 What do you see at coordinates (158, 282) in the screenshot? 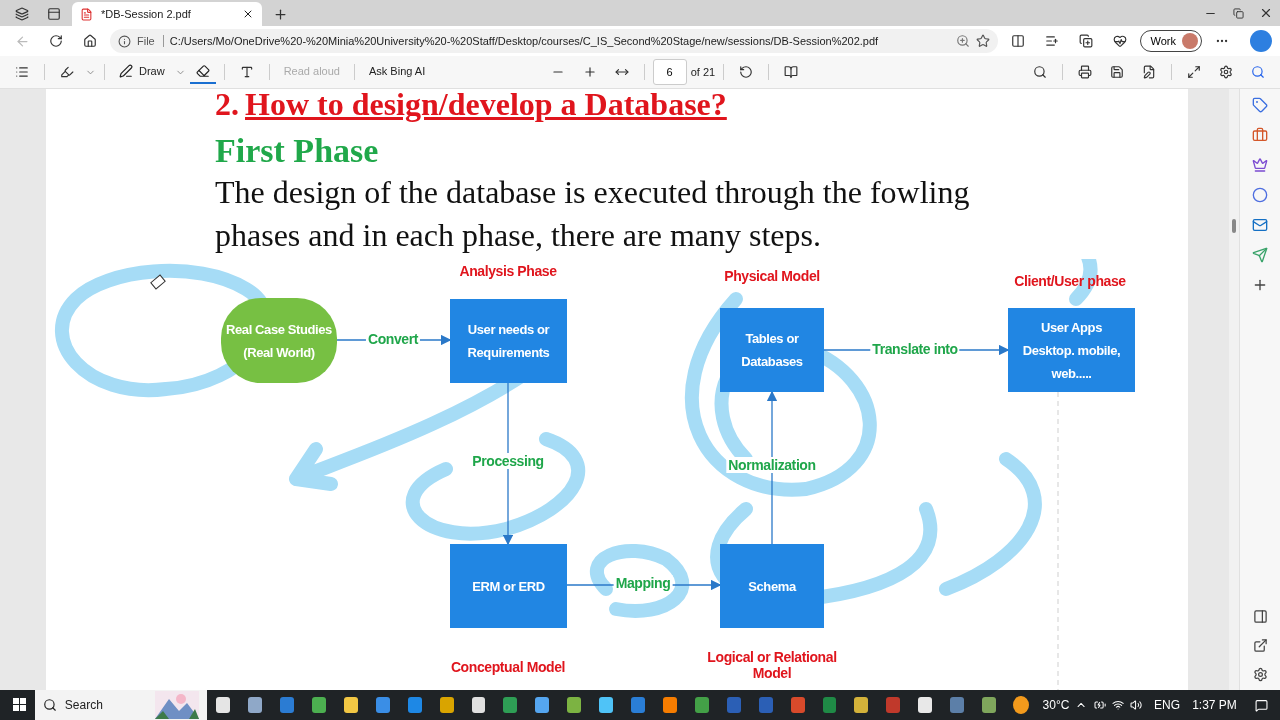
I see `eraser-cursor-icon` at bounding box center [158, 282].